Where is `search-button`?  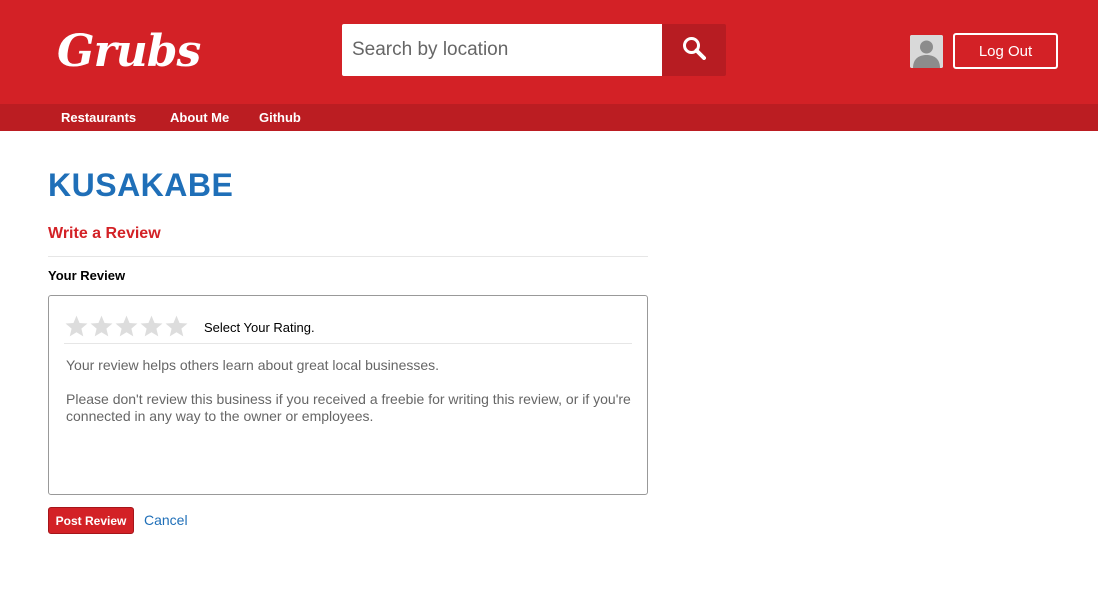
search-button is located at coordinates (694, 50).